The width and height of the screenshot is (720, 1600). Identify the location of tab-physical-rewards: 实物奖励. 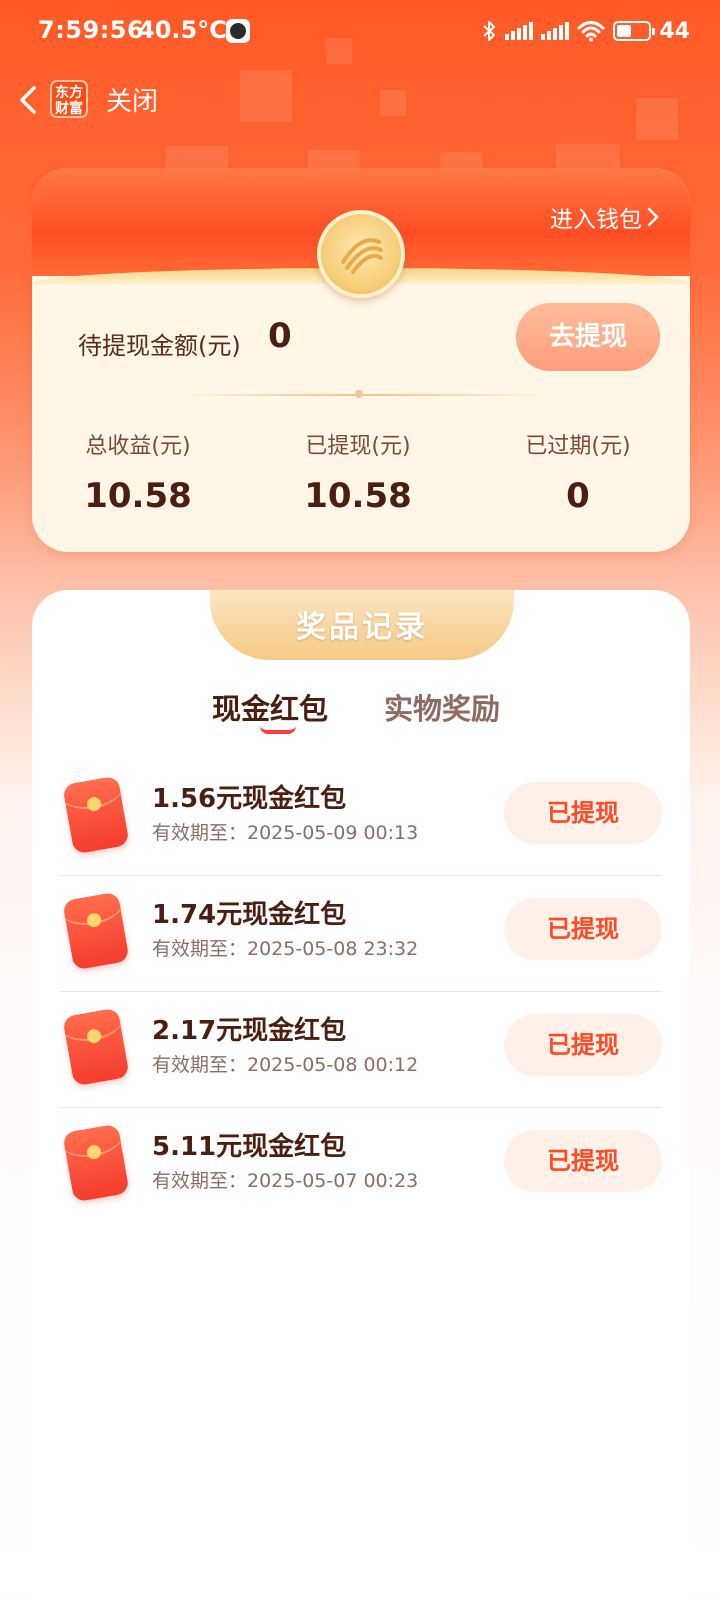
(442, 707).